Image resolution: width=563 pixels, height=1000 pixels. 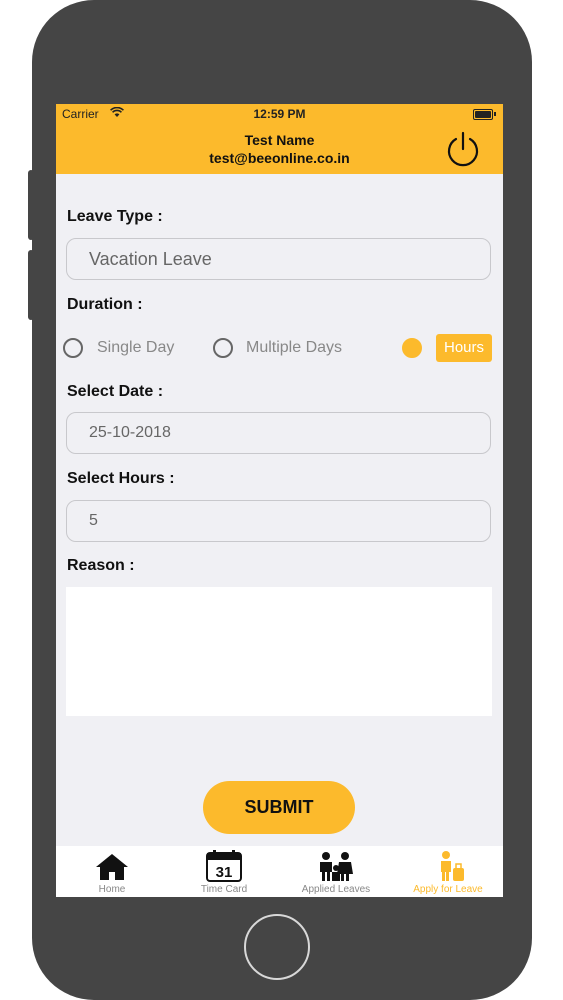 I want to click on date-field: 25-10-2018, so click(x=278, y=433).